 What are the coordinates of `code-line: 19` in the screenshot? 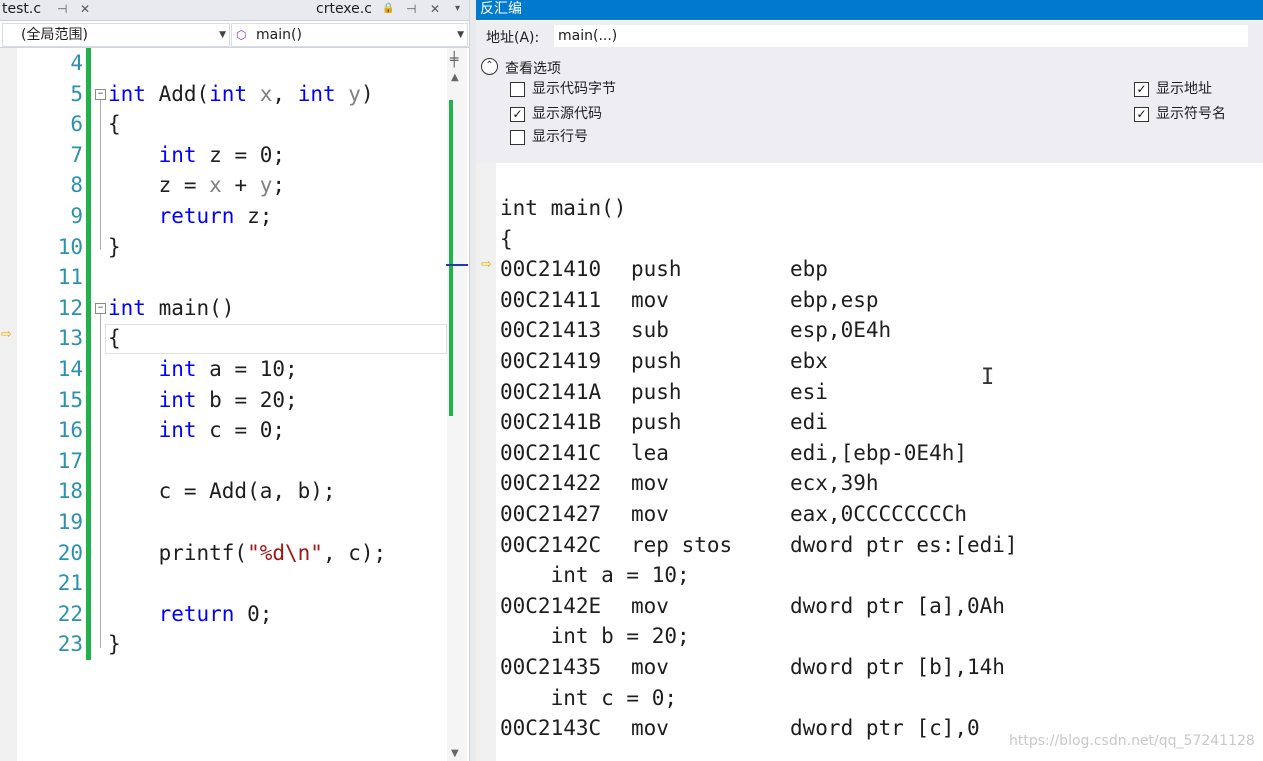 It's located at (223, 522).